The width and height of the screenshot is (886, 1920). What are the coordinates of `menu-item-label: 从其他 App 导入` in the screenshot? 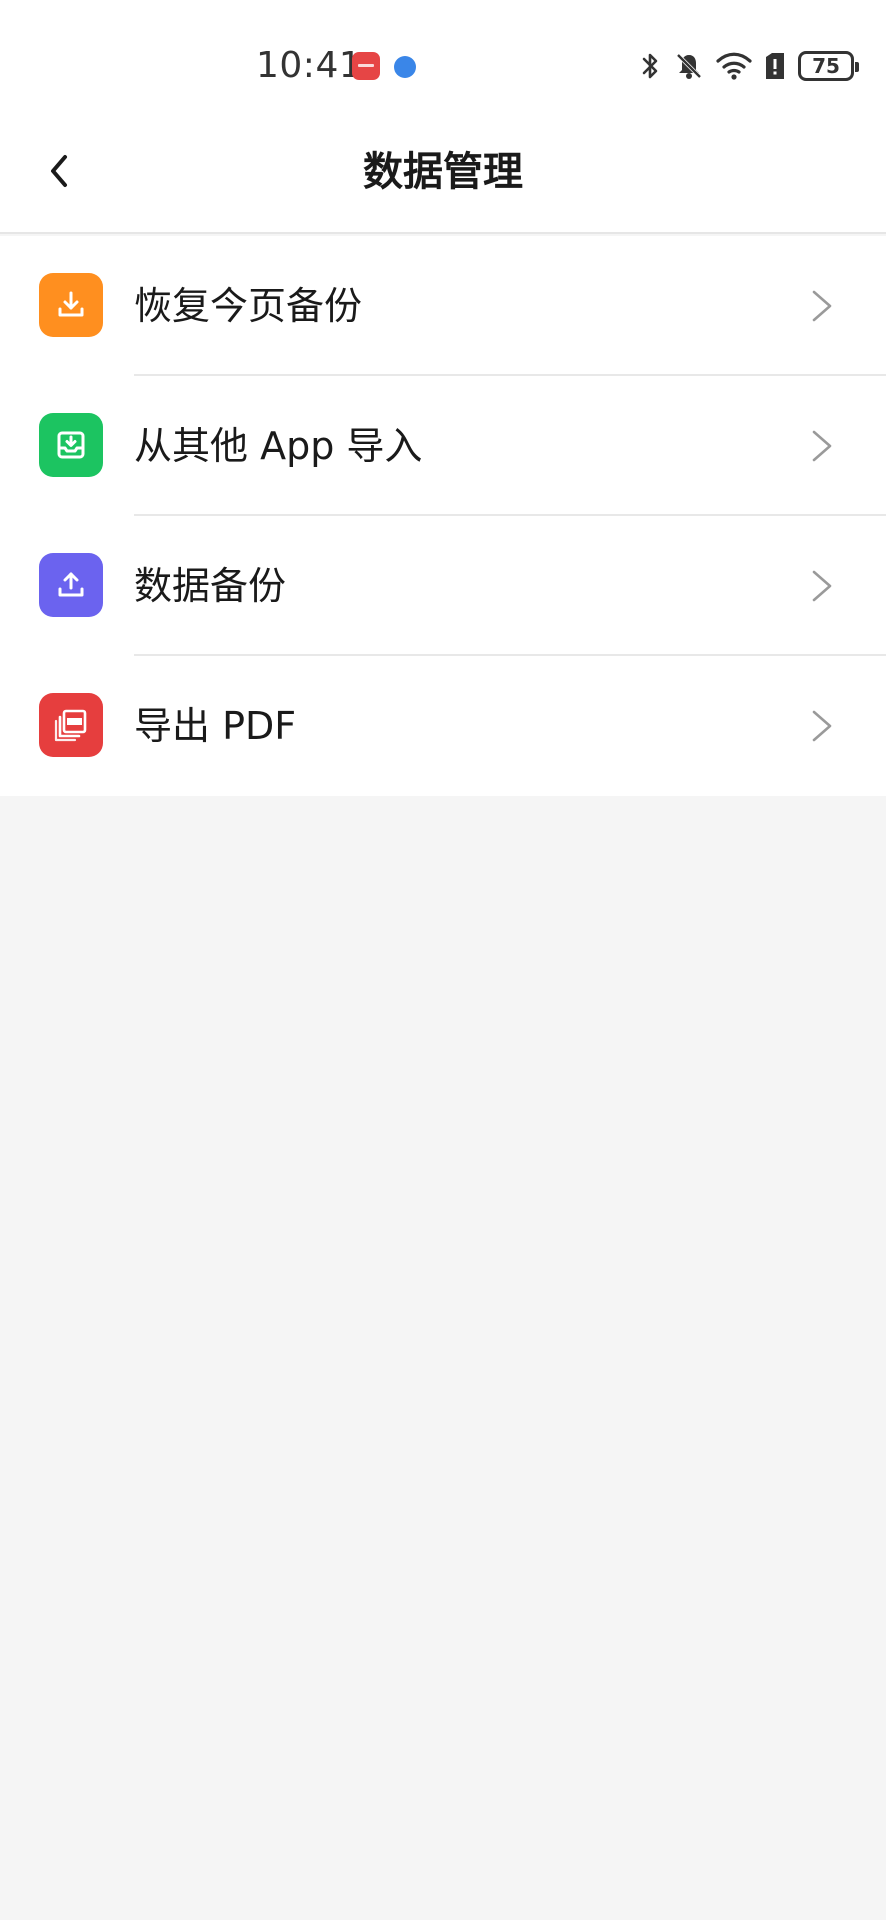 It's located at (278, 446).